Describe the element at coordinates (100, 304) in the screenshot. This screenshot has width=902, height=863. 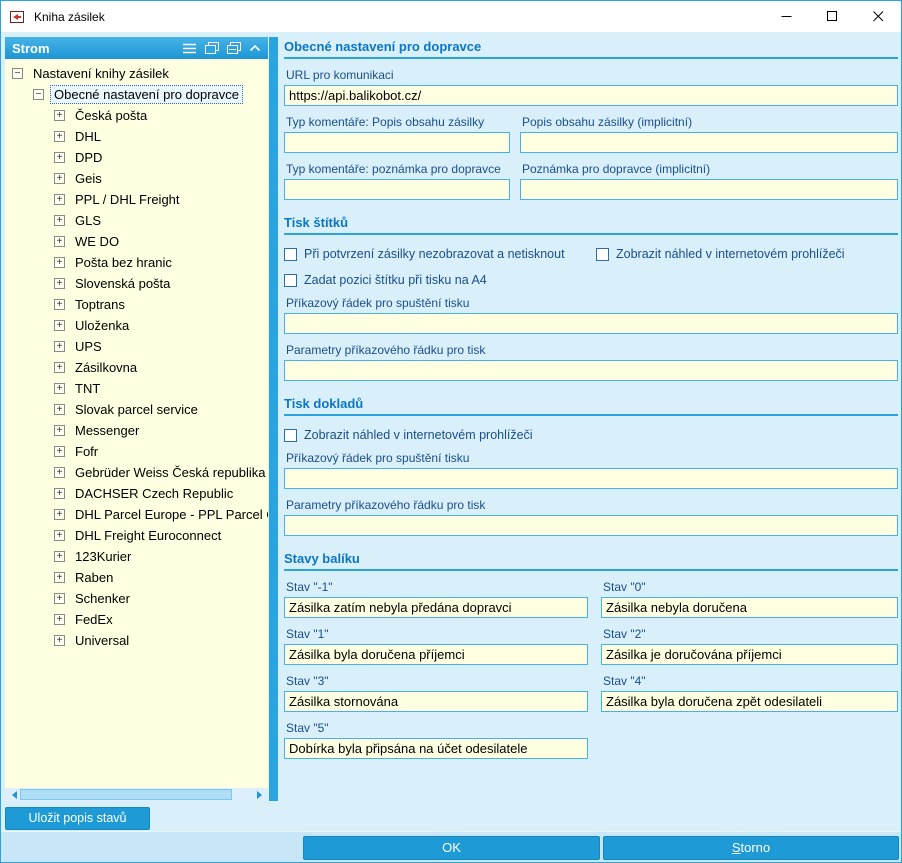
I see `tree-item-label: Toptrans` at that location.